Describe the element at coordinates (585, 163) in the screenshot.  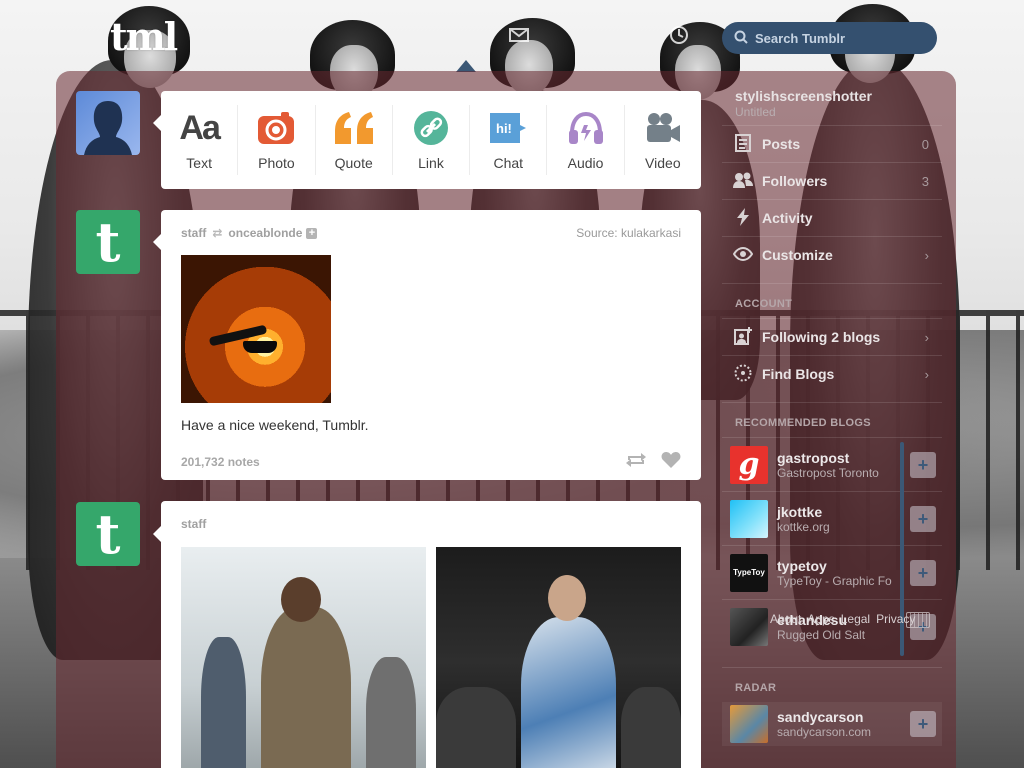
I see `post-type-label: Audio` at that location.